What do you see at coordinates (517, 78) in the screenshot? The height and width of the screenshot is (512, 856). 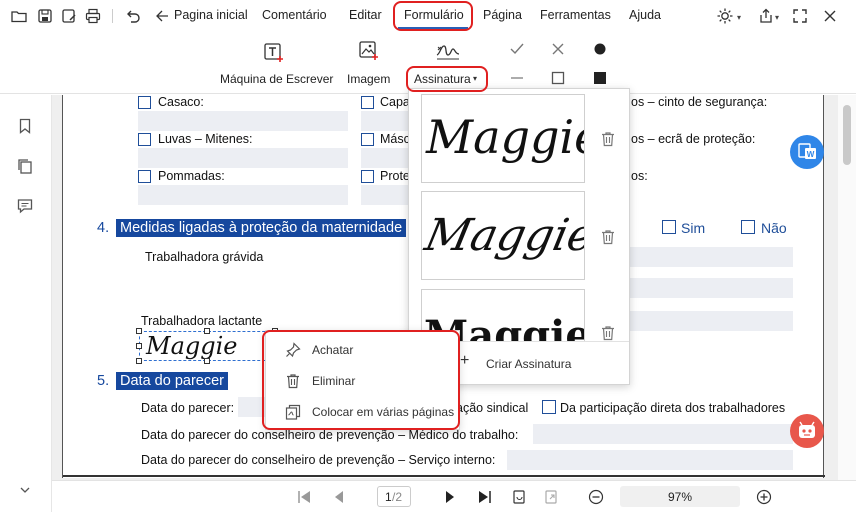 I see `line-icon` at bounding box center [517, 78].